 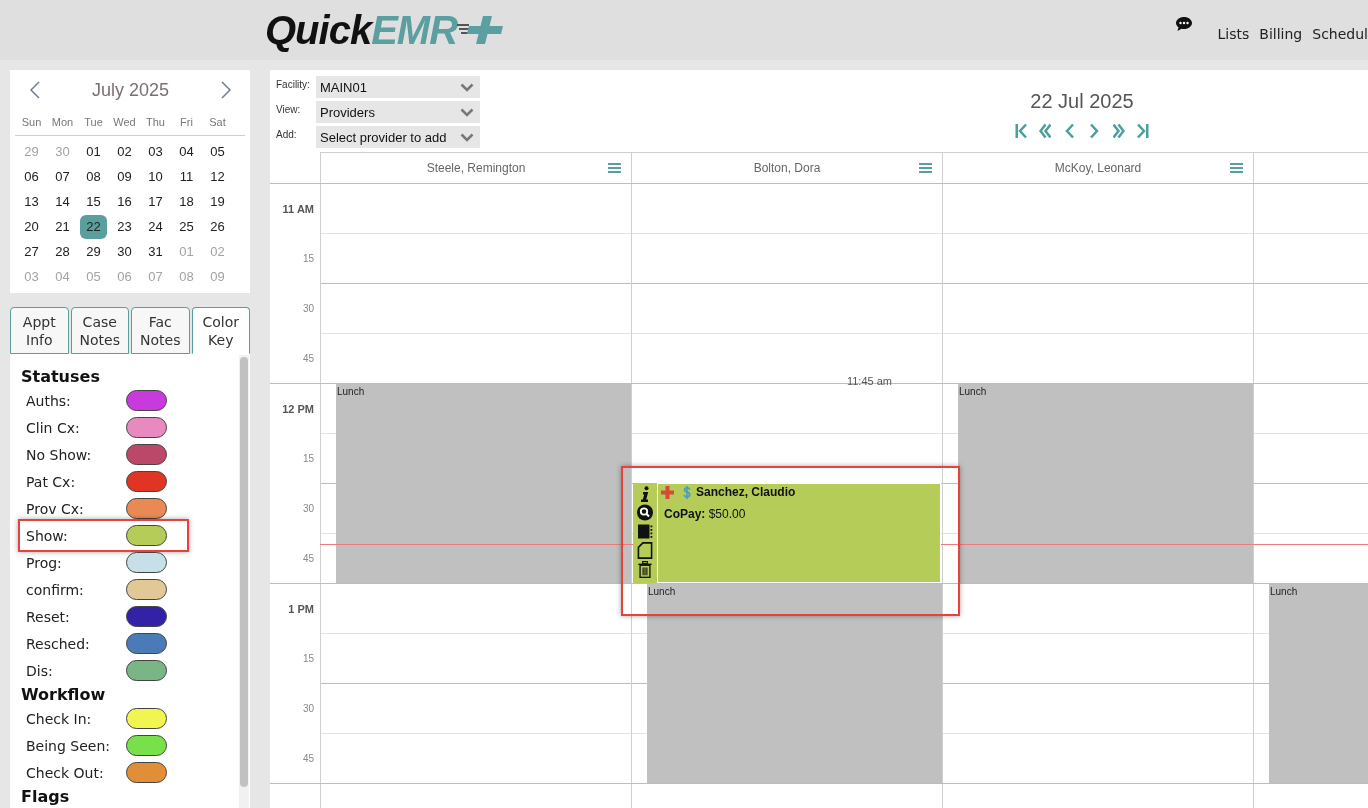 What do you see at coordinates (39, 330) in the screenshot?
I see `panel-tab: Appt Info` at bounding box center [39, 330].